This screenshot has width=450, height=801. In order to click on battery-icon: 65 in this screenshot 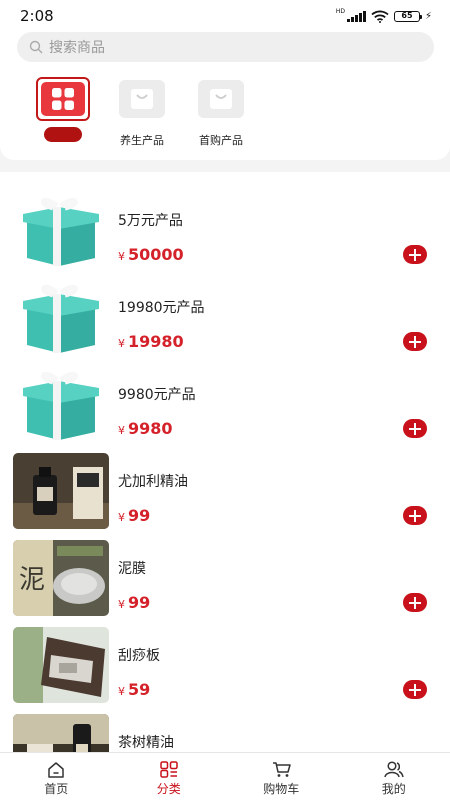, I will do `click(407, 16)`.